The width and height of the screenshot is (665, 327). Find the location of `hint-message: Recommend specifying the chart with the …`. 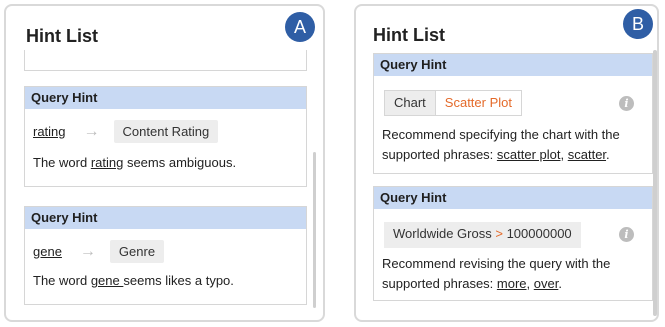

hint-message: Recommend specifying the chart with the … is located at coordinates (501, 145).